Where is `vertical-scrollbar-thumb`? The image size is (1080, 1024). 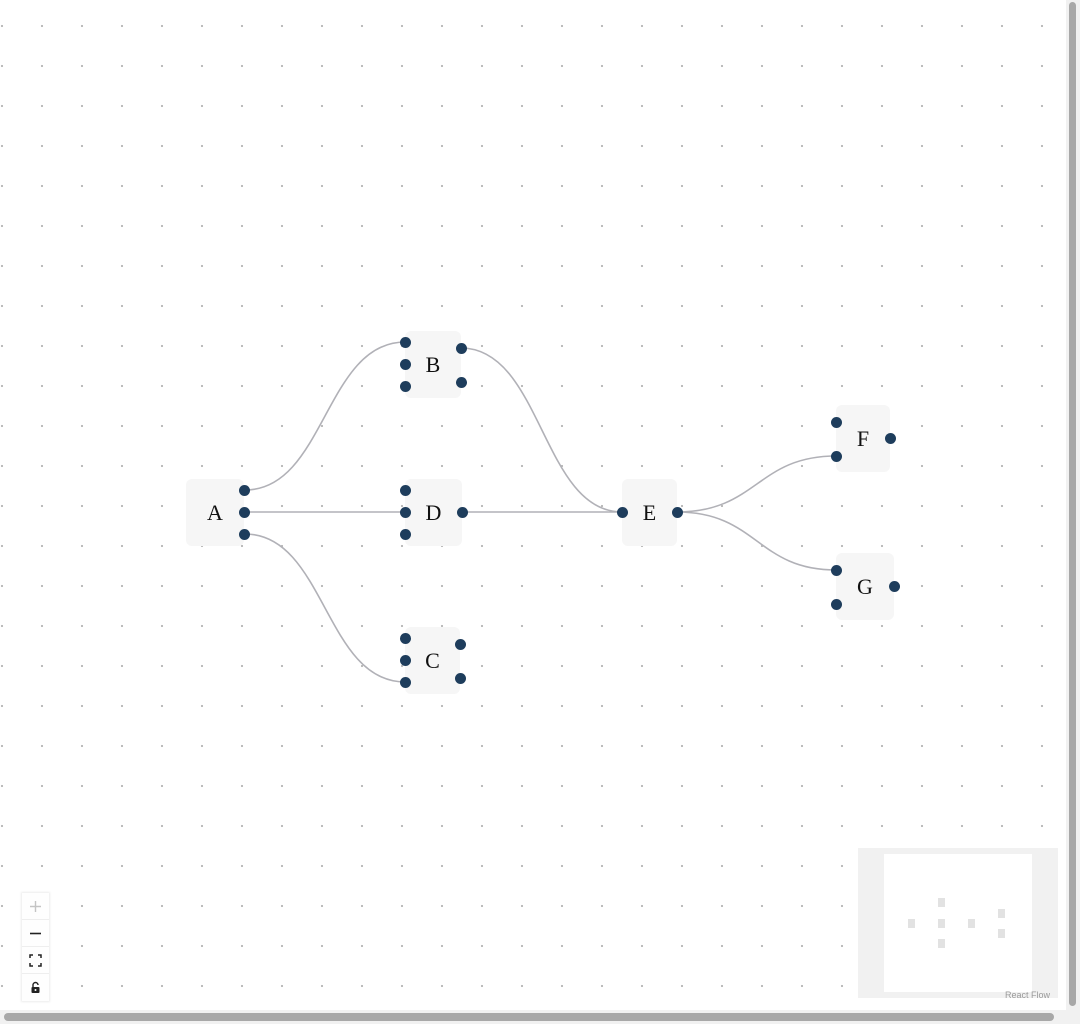 vertical-scrollbar-thumb is located at coordinates (1072, 504).